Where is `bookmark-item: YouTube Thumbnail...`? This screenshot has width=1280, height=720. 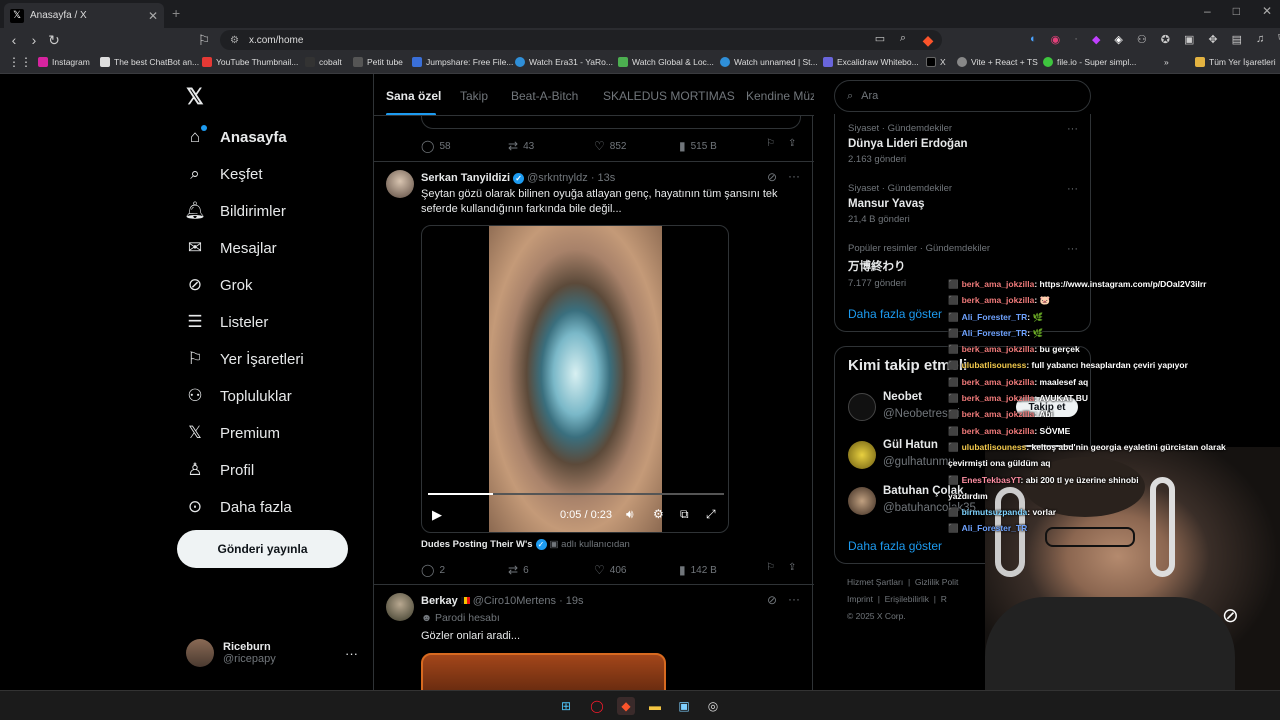 bookmark-item: YouTube Thumbnail... is located at coordinates (250, 62).